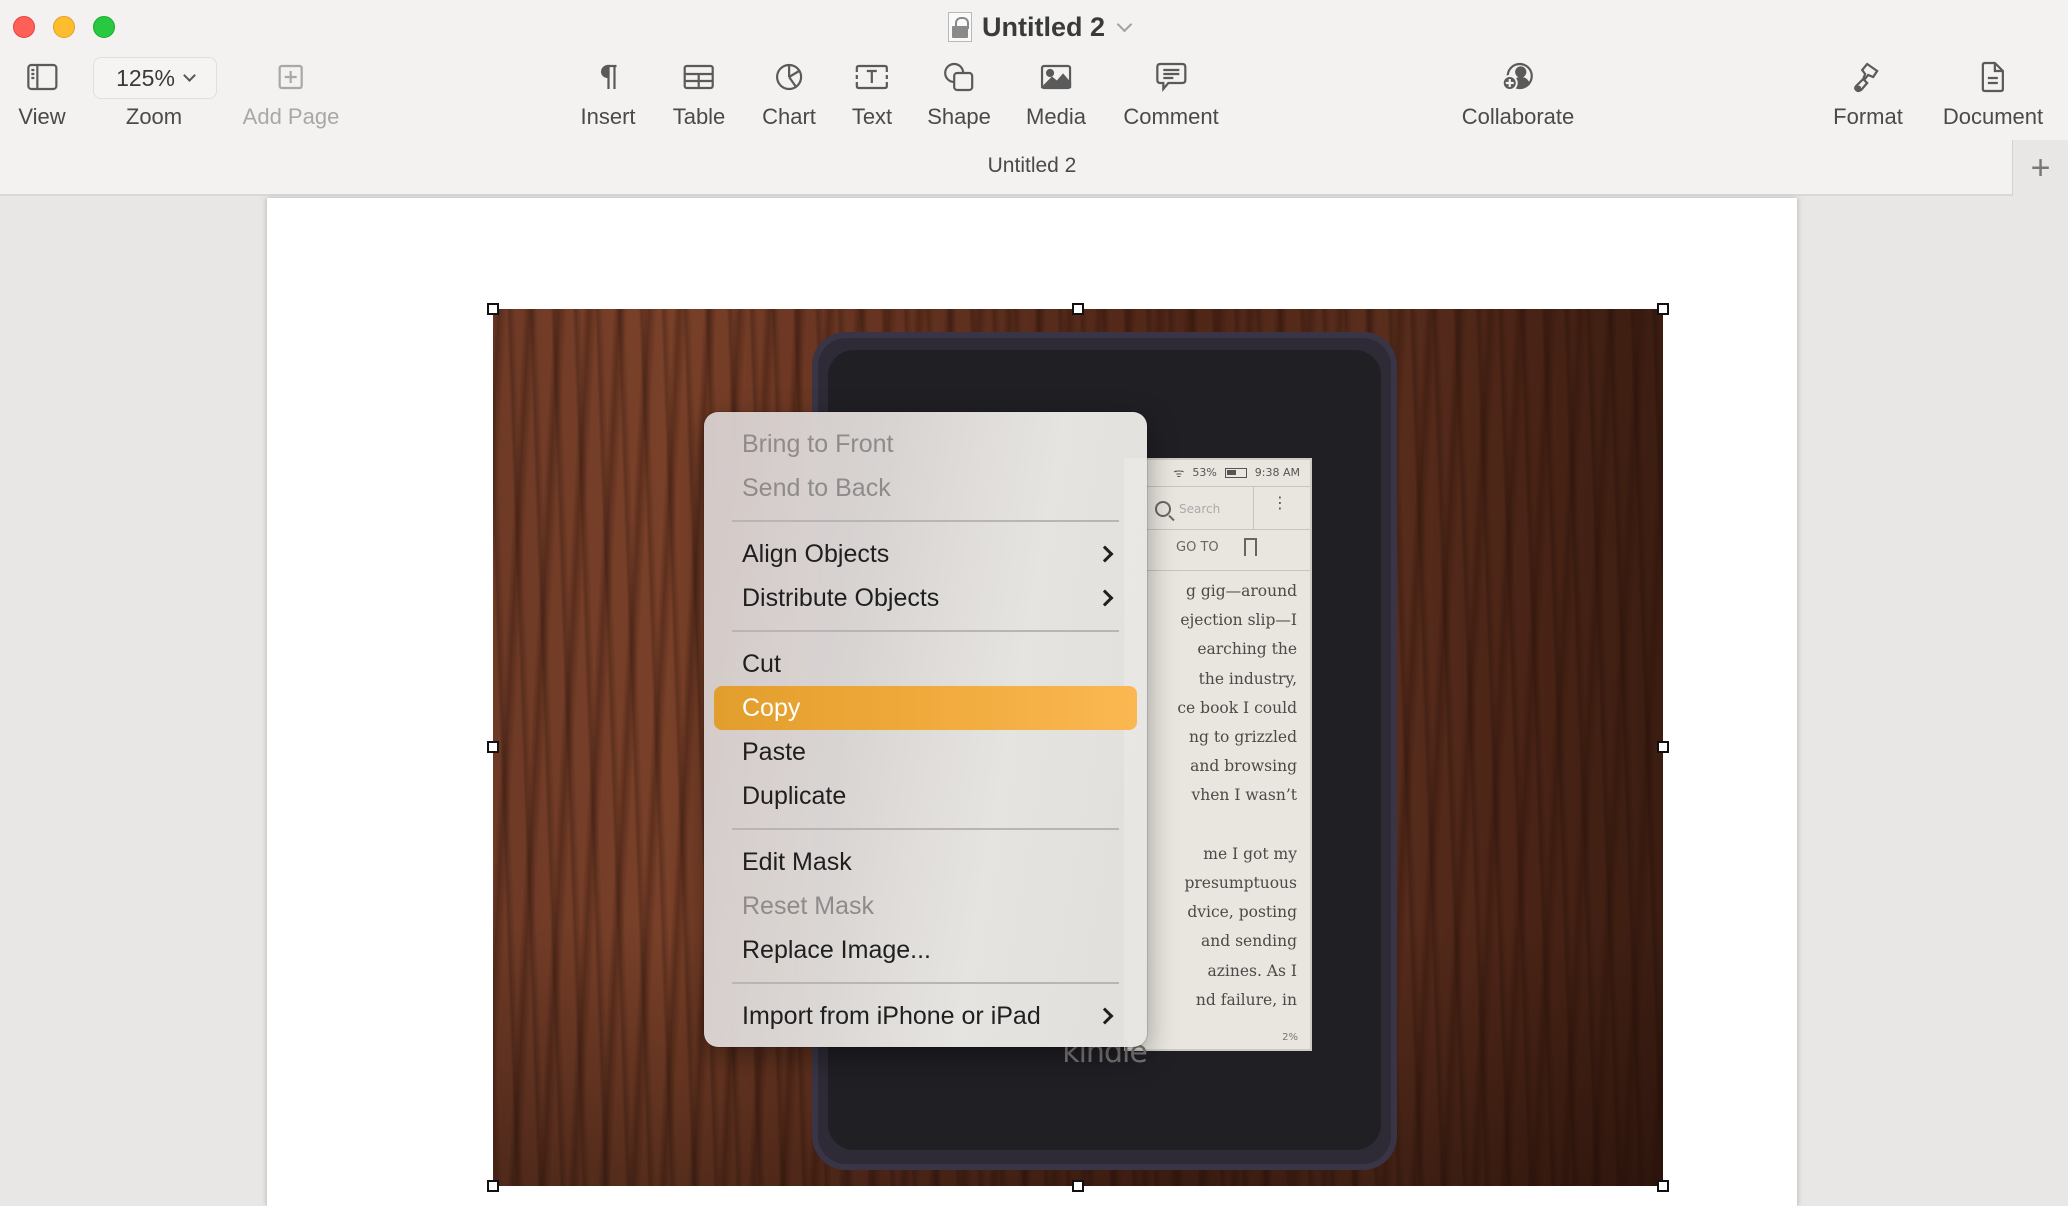  What do you see at coordinates (1993, 116) in the screenshot?
I see `document-label: Document` at bounding box center [1993, 116].